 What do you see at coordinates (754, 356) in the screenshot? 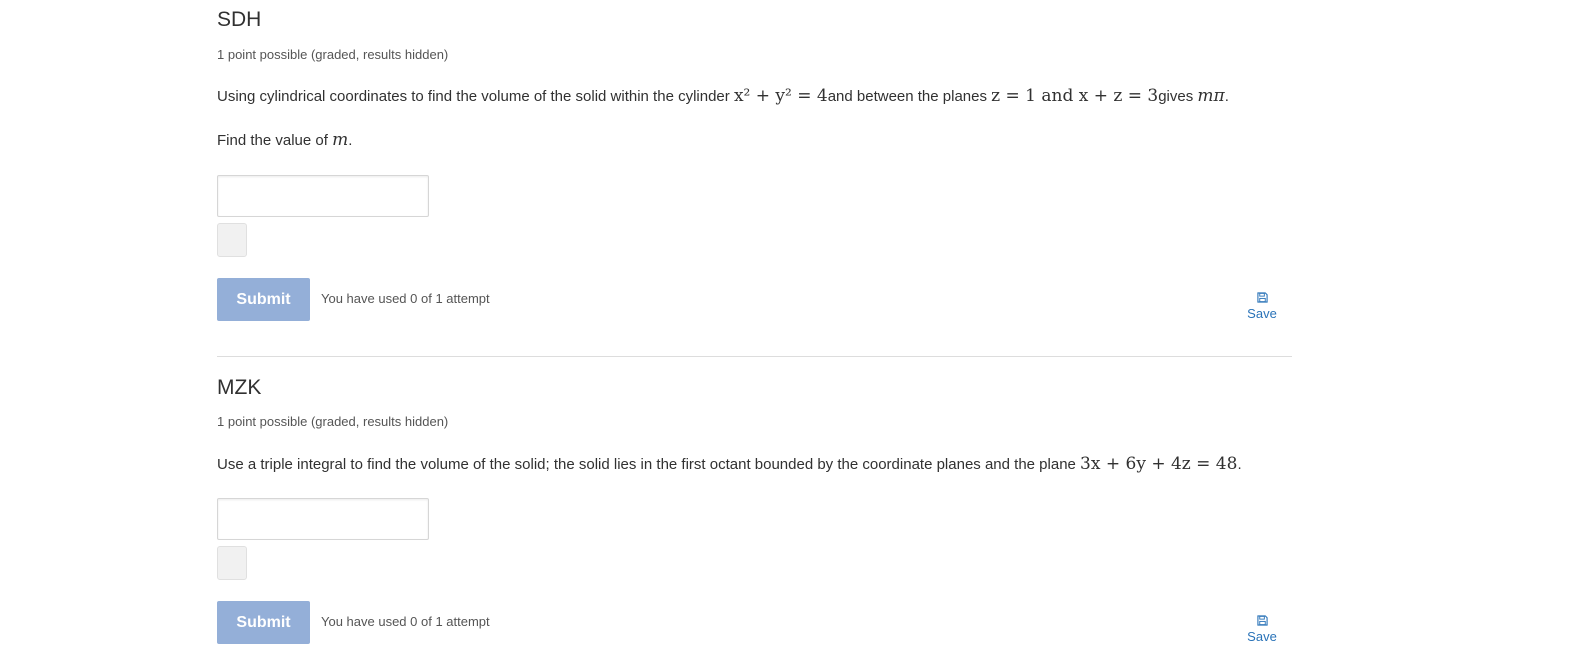
I see `problem-divider` at bounding box center [754, 356].